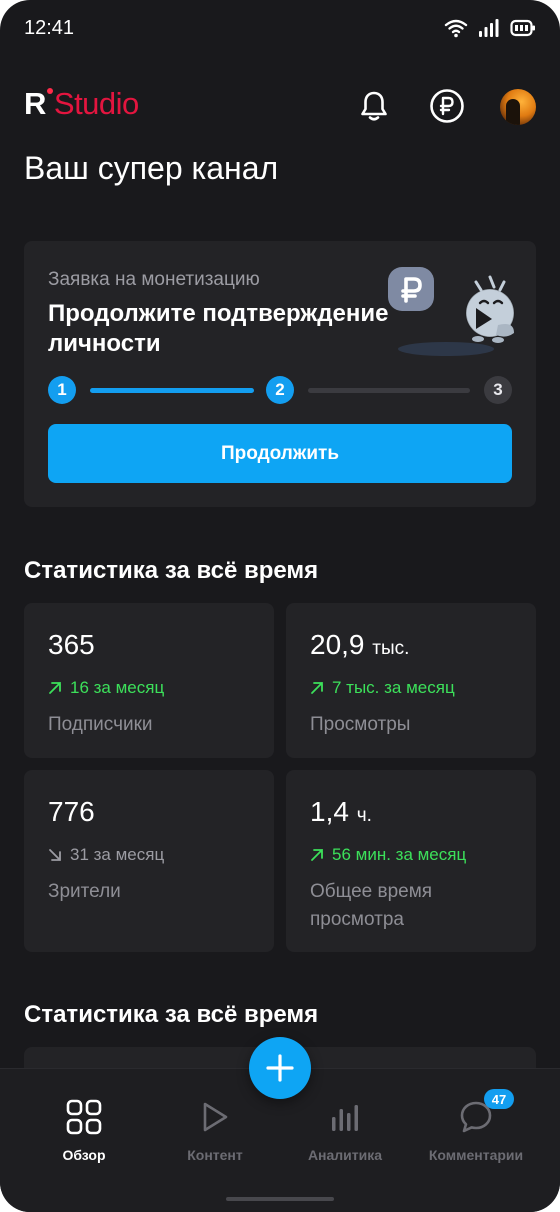 Image resolution: width=560 pixels, height=1212 pixels. I want to click on home-indicator, so click(280, 1199).